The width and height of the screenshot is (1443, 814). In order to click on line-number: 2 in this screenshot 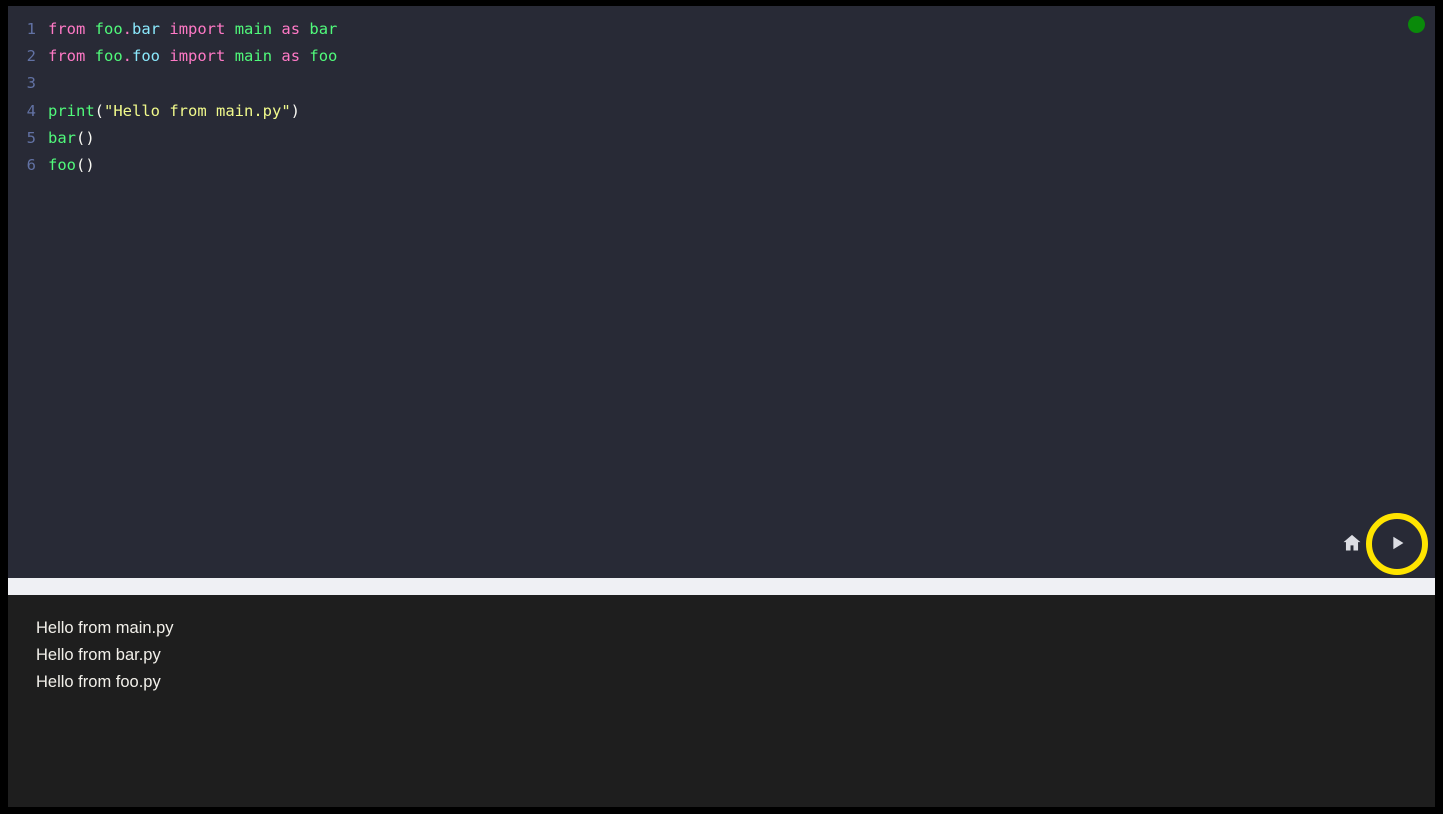, I will do `click(31, 56)`.